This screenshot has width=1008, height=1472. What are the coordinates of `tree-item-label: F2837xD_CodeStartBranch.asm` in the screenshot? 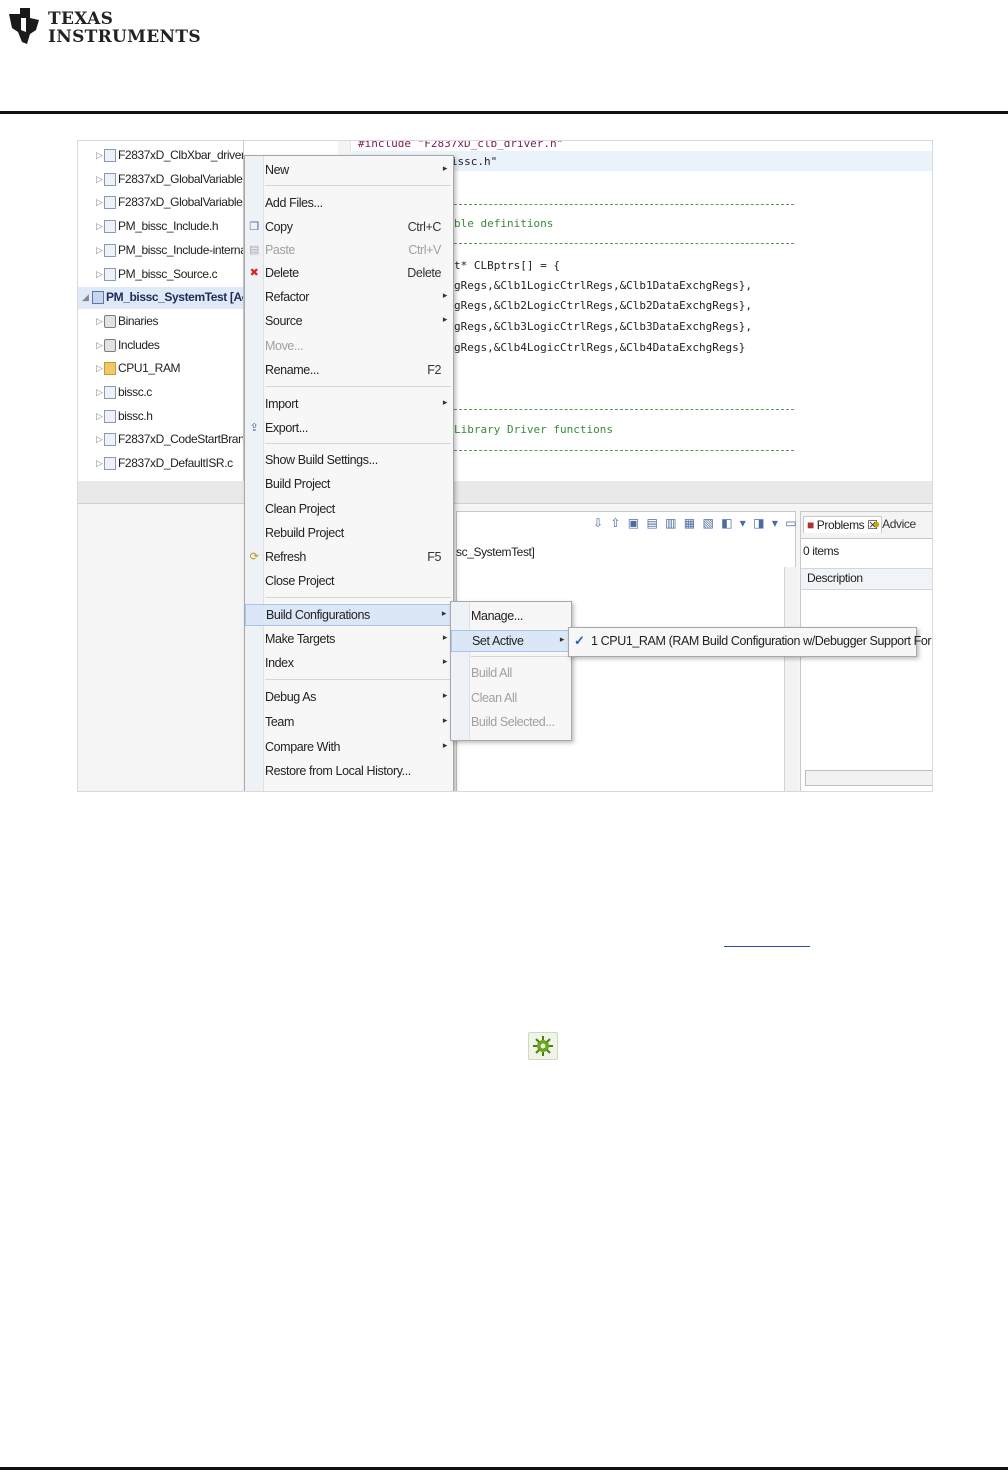 It's located at (180, 439).